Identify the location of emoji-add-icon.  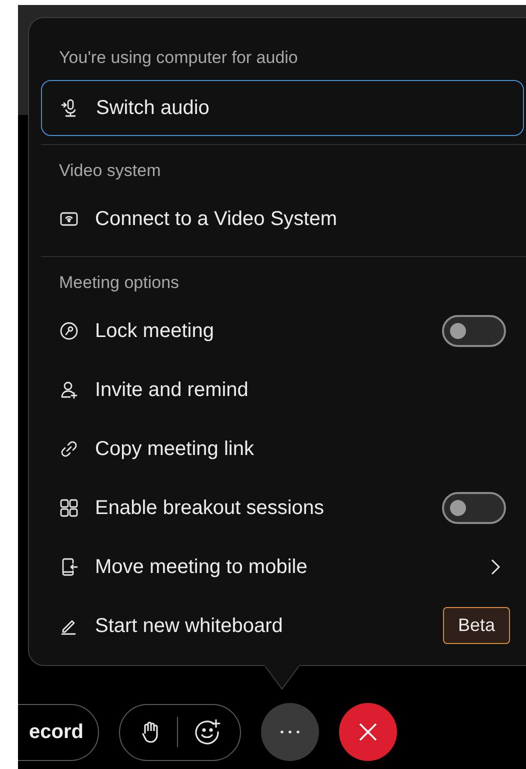
(208, 732).